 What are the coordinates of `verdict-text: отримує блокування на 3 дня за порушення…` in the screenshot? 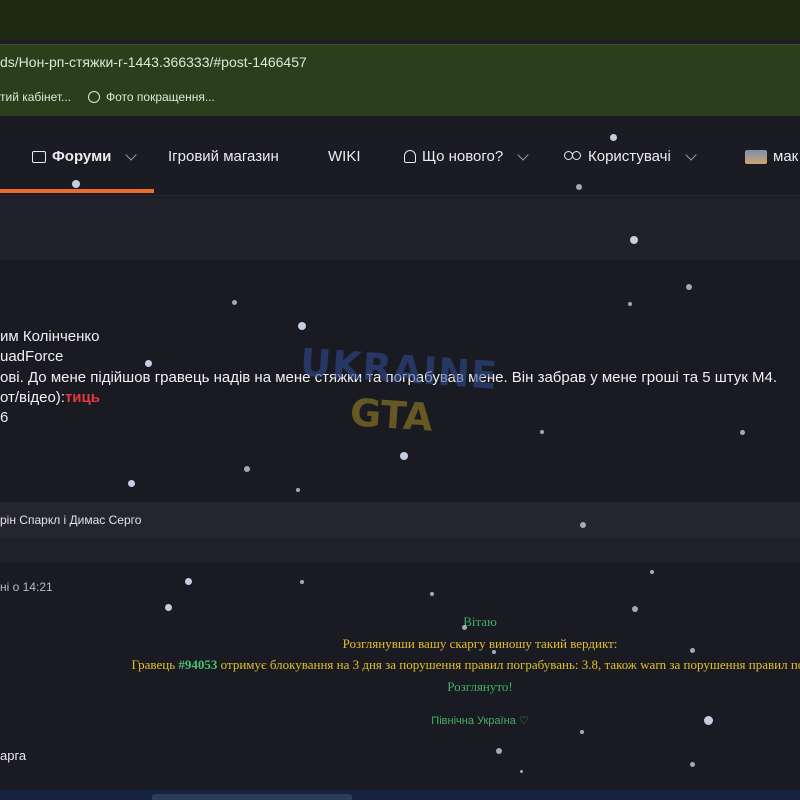 It's located at (508, 664).